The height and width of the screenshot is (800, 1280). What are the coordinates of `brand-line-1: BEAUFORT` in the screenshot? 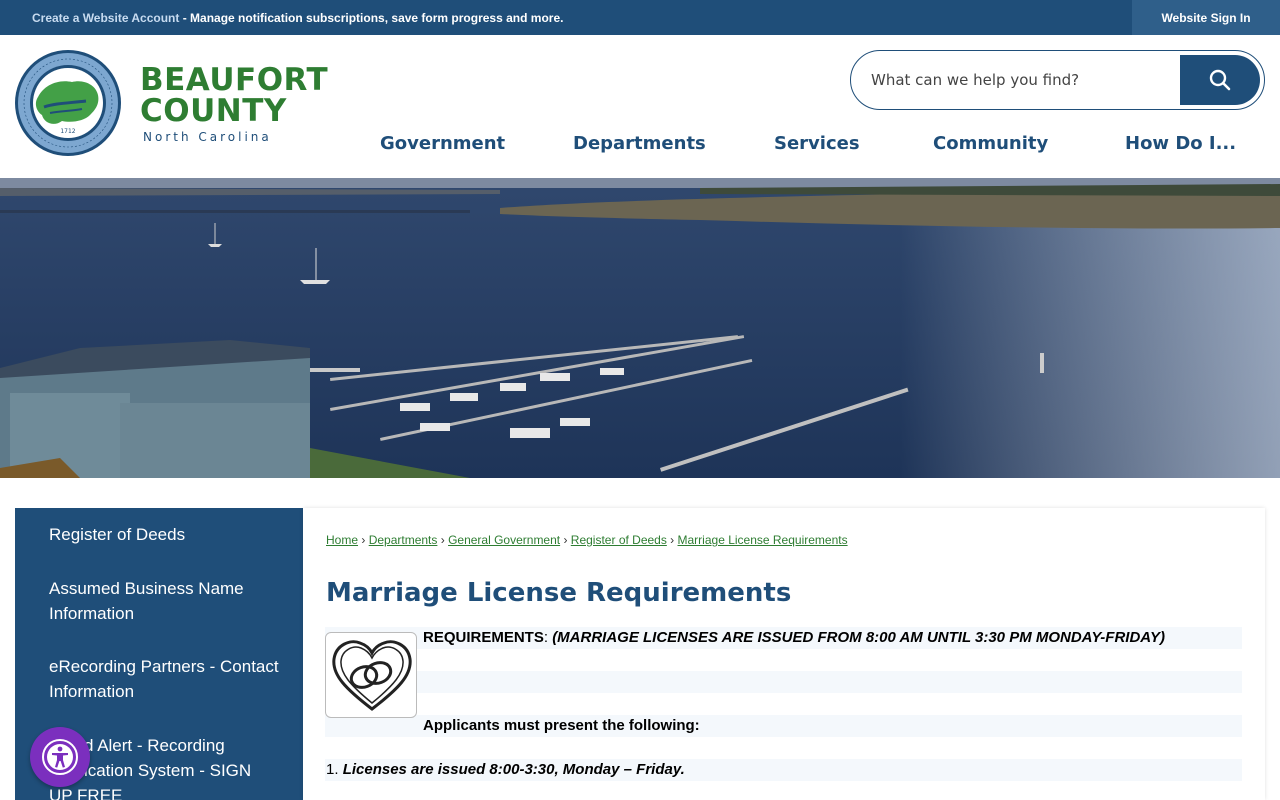 It's located at (234, 80).